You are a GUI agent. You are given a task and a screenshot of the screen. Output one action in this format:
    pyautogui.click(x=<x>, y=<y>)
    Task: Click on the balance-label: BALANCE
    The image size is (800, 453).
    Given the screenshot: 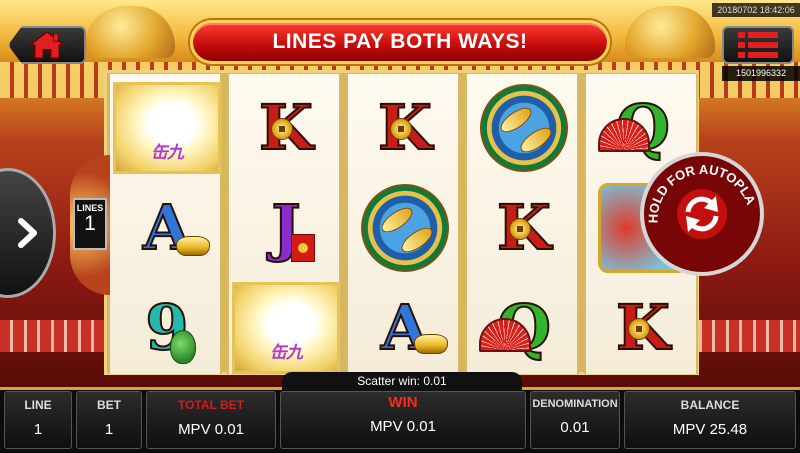 What is the action you would take?
    pyautogui.click(x=710, y=405)
    